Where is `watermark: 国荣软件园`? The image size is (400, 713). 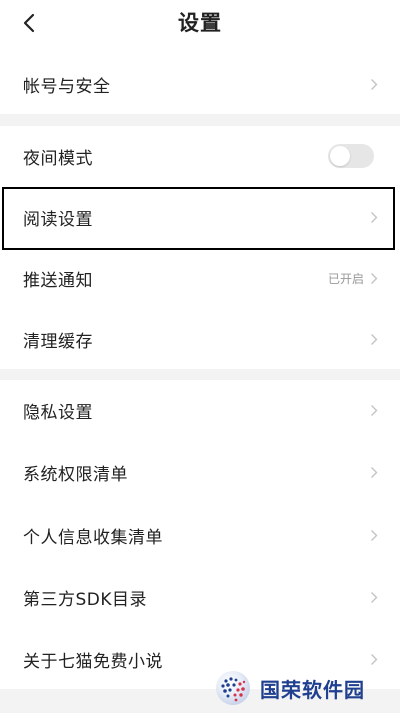
watermark: 国荣软件园 is located at coordinates (289, 688).